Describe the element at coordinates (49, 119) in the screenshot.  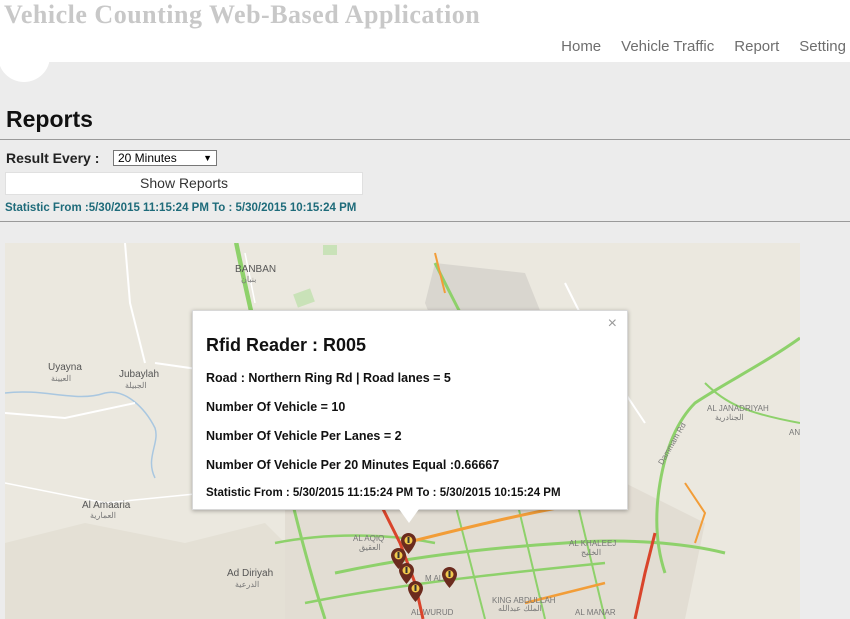
I see `page-title: Reports` at that location.